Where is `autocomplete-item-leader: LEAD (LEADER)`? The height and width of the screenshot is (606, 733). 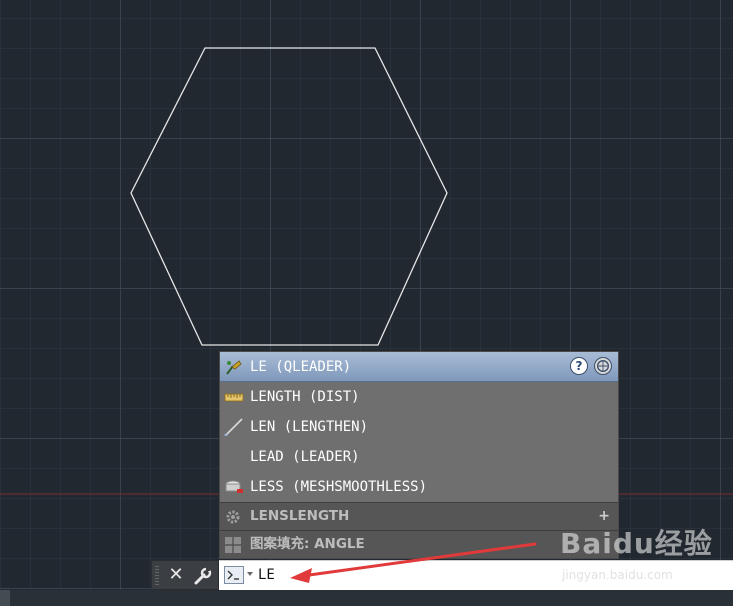 autocomplete-item-leader: LEAD (LEADER) is located at coordinates (419, 457).